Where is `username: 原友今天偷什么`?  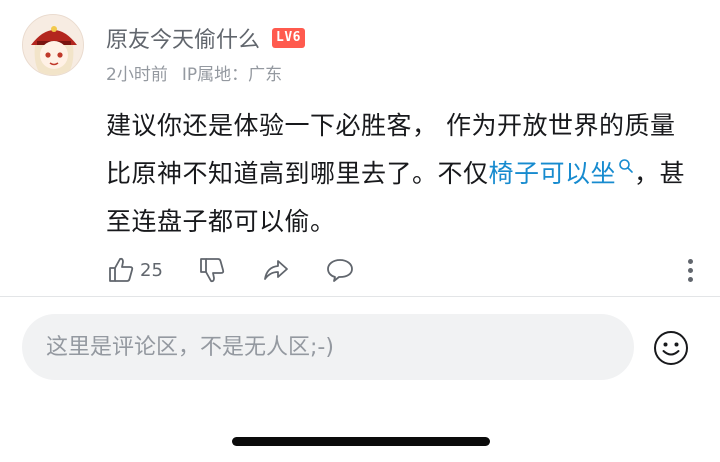 username: 原友今天偷什么 is located at coordinates (183, 38).